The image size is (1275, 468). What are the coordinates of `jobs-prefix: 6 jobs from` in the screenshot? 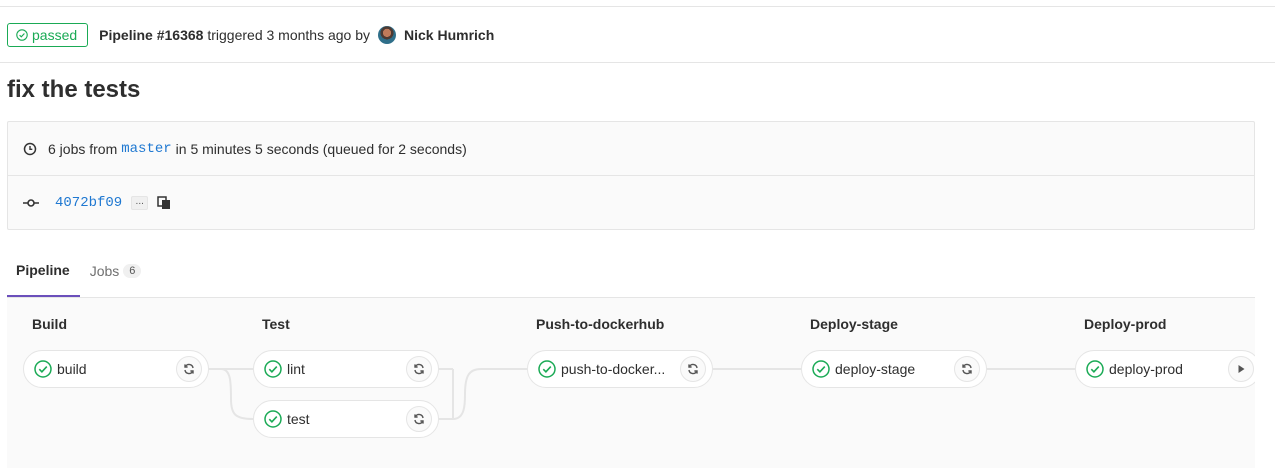 It's located at (83, 148).